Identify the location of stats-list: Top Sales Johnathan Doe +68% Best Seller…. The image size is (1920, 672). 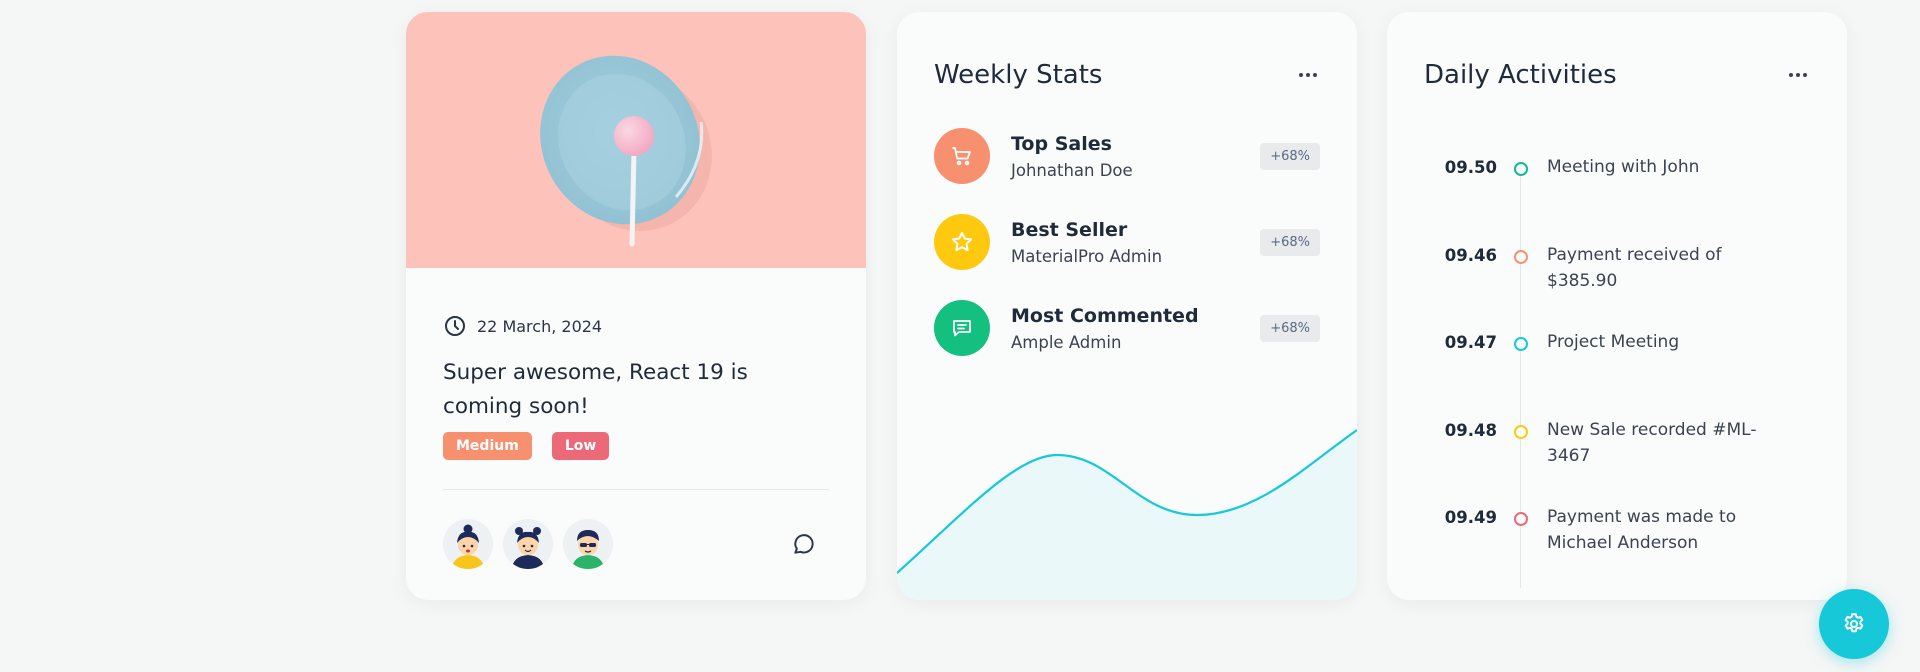
(1127, 242).